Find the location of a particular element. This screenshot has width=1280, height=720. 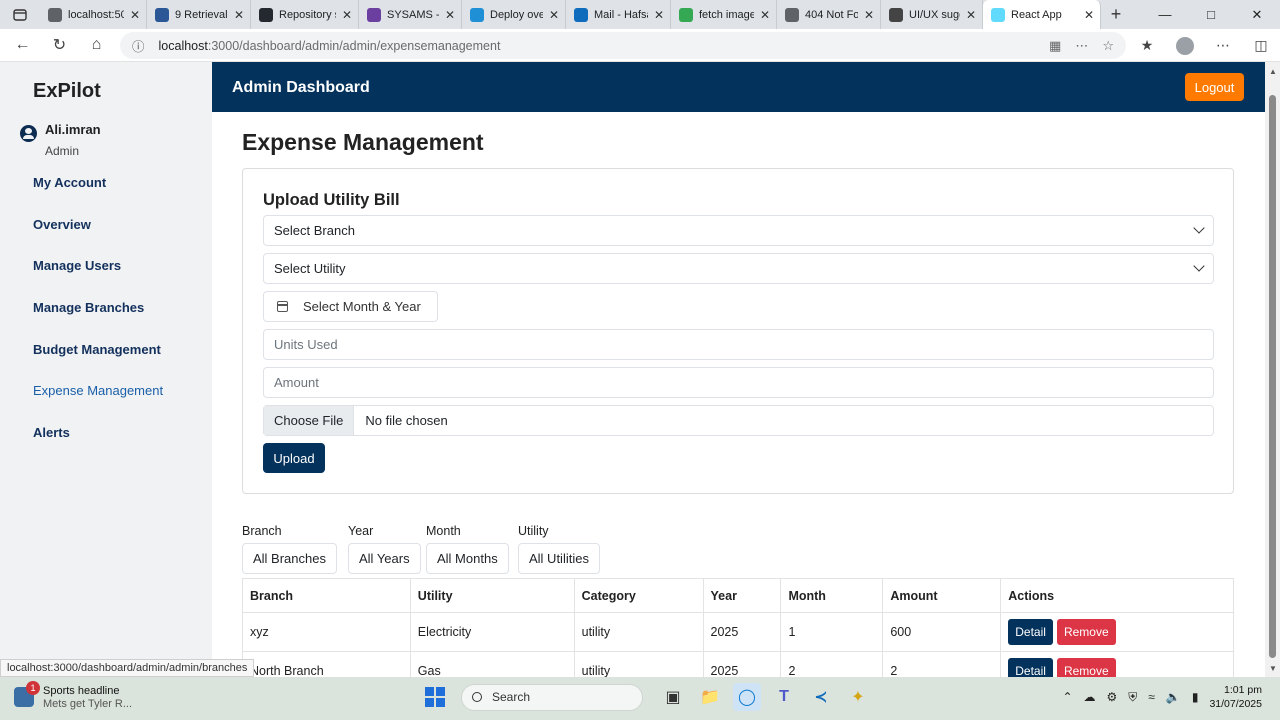

minimize-button: — is located at coordinates (1165, 14).